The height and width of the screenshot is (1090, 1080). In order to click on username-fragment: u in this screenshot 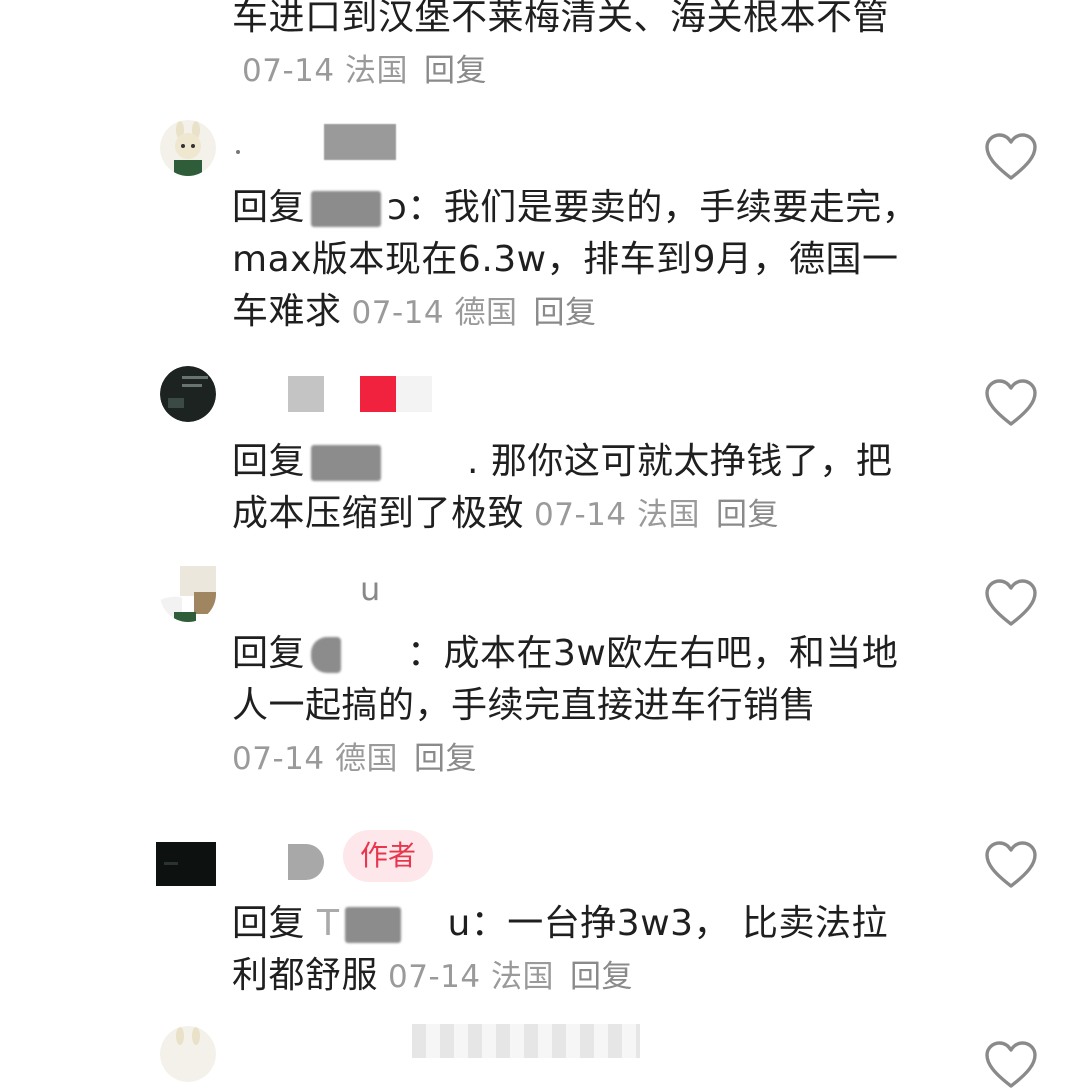, I will do `click(370, 589)`.